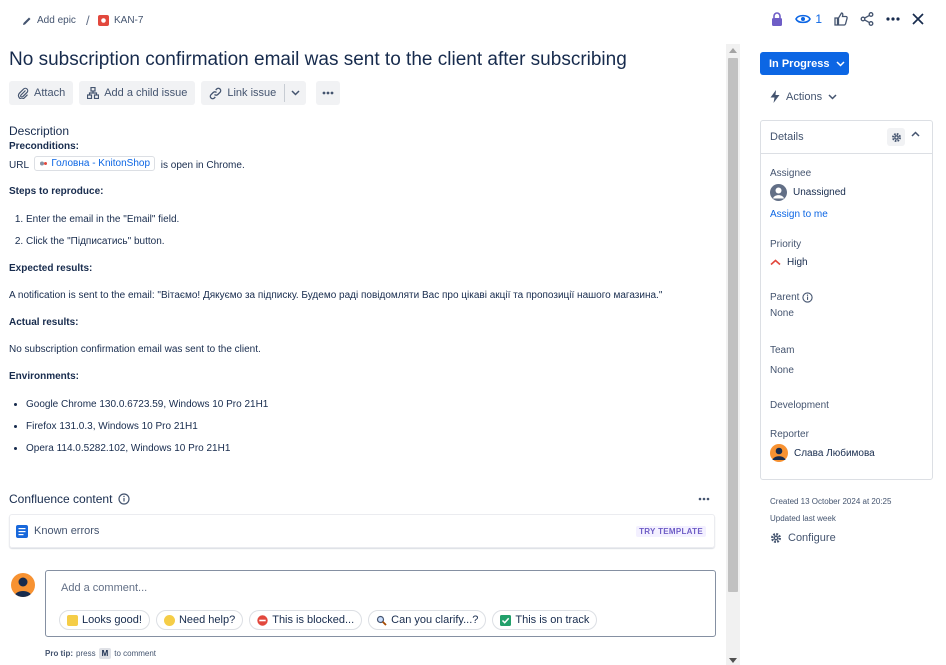 Image resolution: width=946 pixels, height=665 pixels. Describe the element at coordinates (112, 620) in the screenshot. I see `suggestion-label: Looks good!` at that location.